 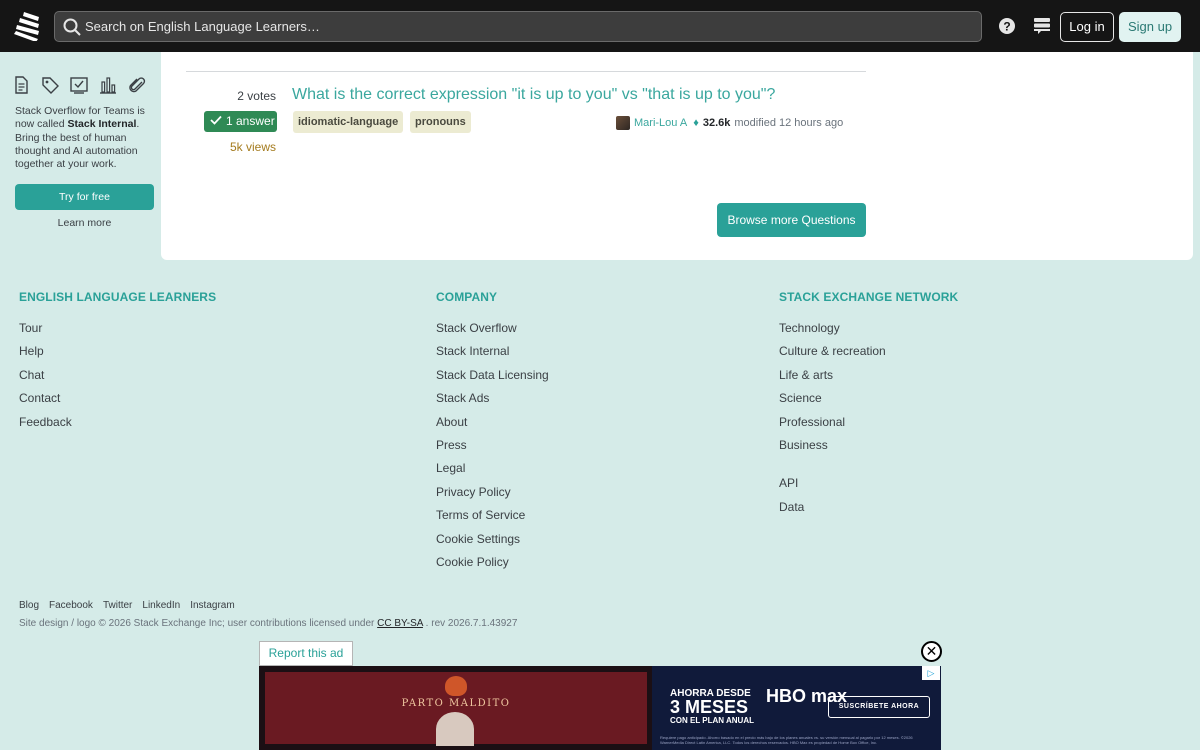 I want to click on footer-heading-company: COMPANY, so click(x=466, y=297).